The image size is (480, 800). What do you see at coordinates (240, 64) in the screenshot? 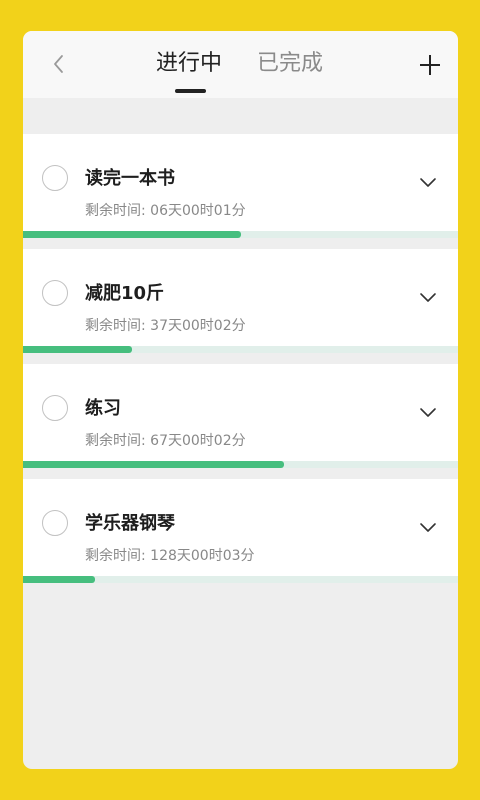
I see `top-bar: 进行中 已完成` at bounding box center [240, 64].